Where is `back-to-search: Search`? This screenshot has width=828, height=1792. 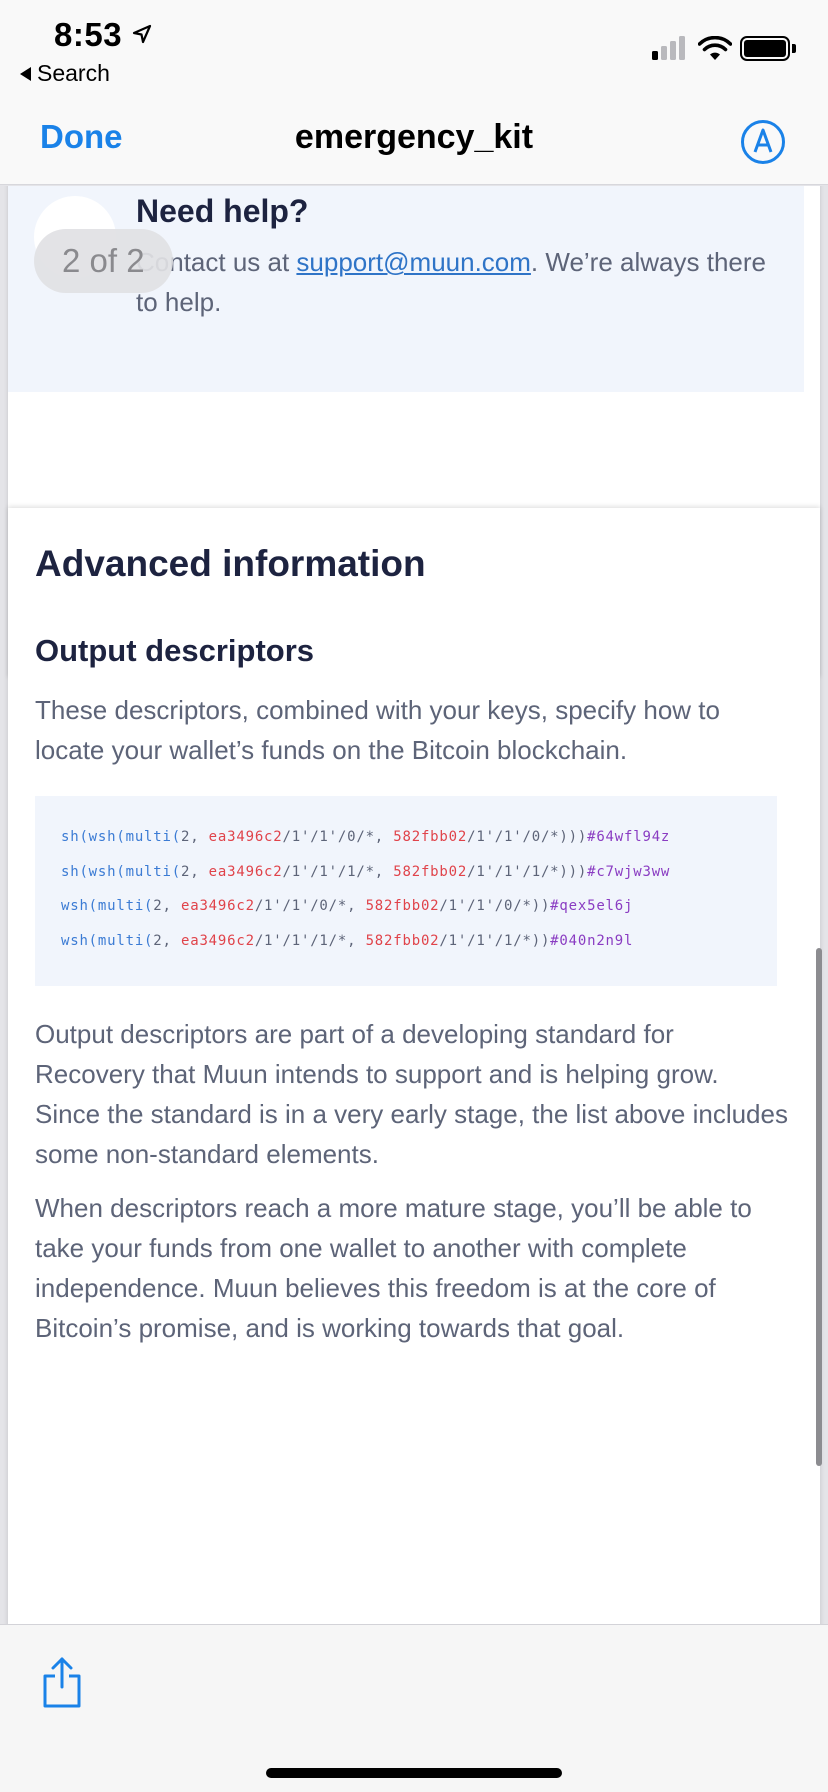
back-to-search: Search is located at coordinates (65, 73).